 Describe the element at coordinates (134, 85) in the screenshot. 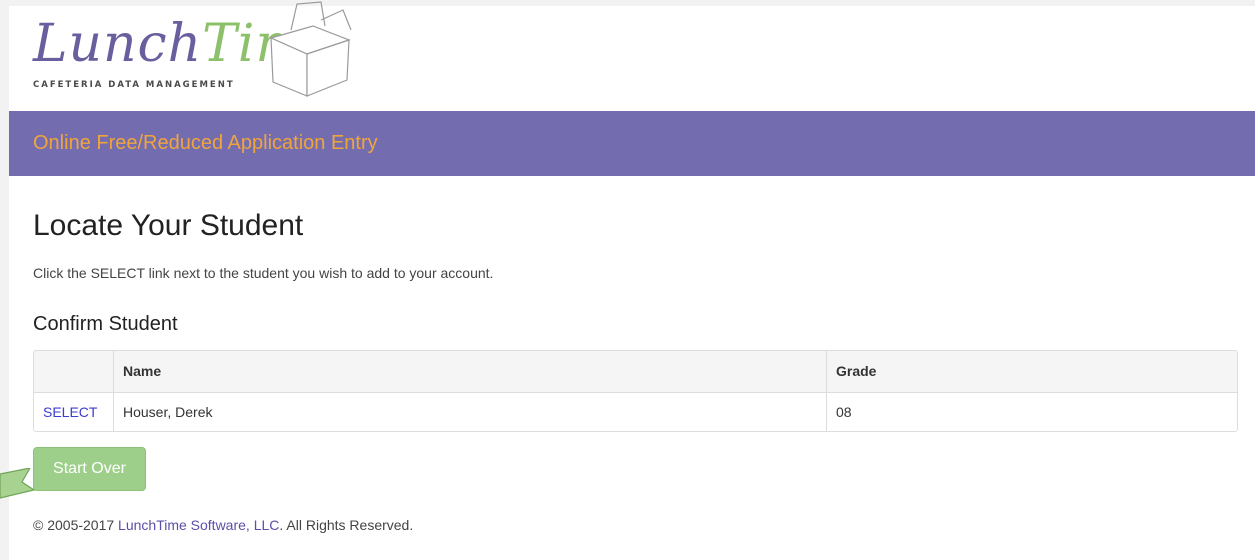

I see `logo-tagline: CAFETERIA DATA MANAGEMENT` at that location.